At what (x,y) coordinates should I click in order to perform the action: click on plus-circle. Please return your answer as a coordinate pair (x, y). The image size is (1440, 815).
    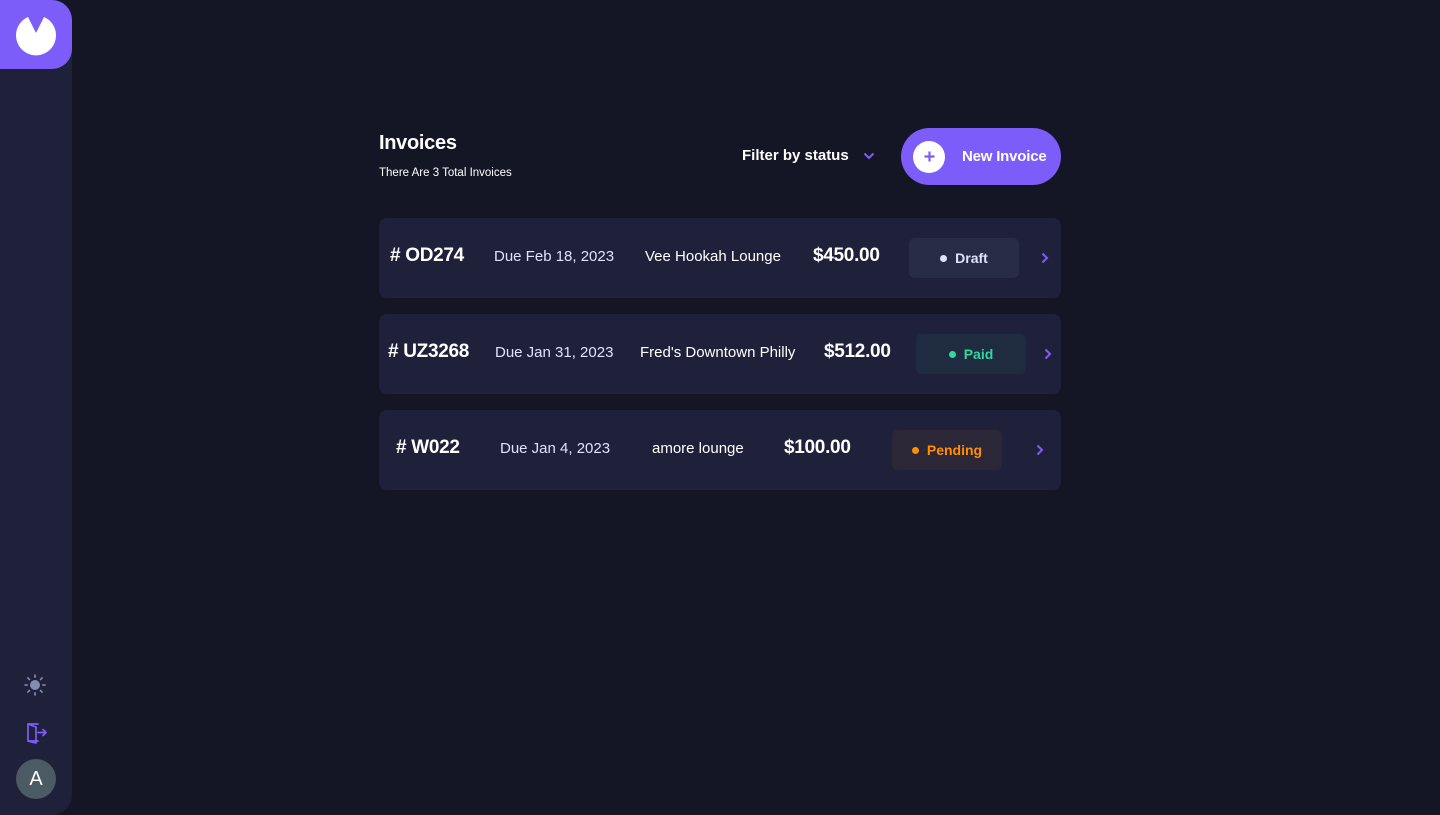
    Looking at the image, I should click on (929, 156).